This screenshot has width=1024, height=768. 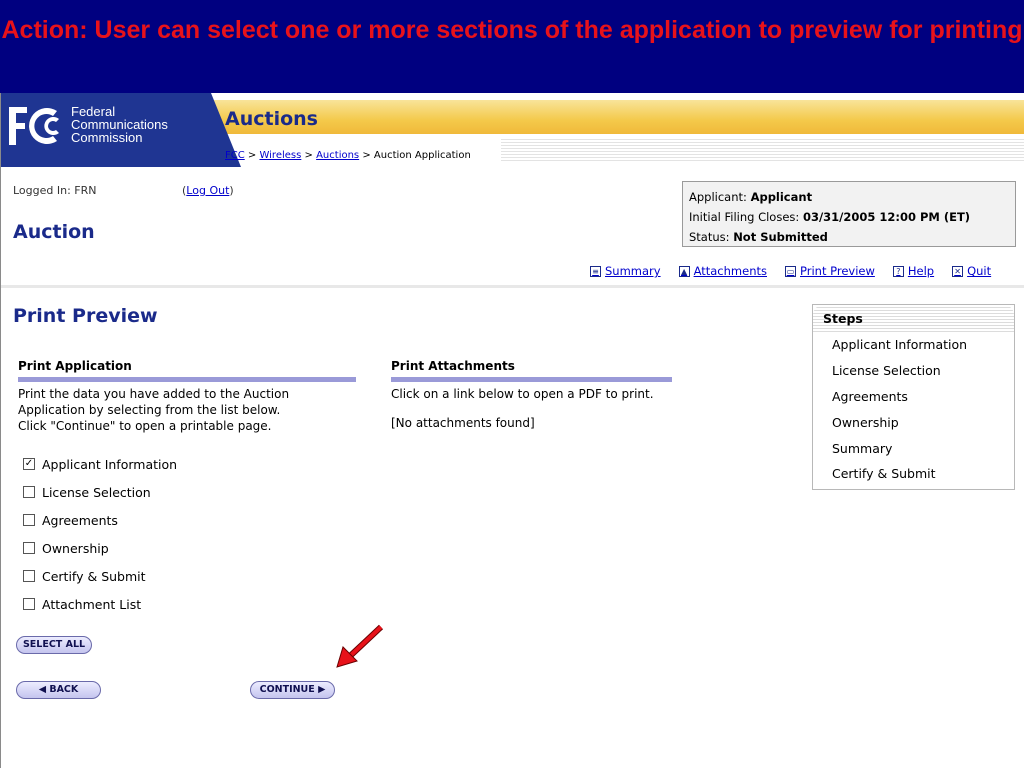 What do you see at coordinates (913, 345) in the screenshot?
I see `step-item: Applicant Information` at bounding box center [913, 345].